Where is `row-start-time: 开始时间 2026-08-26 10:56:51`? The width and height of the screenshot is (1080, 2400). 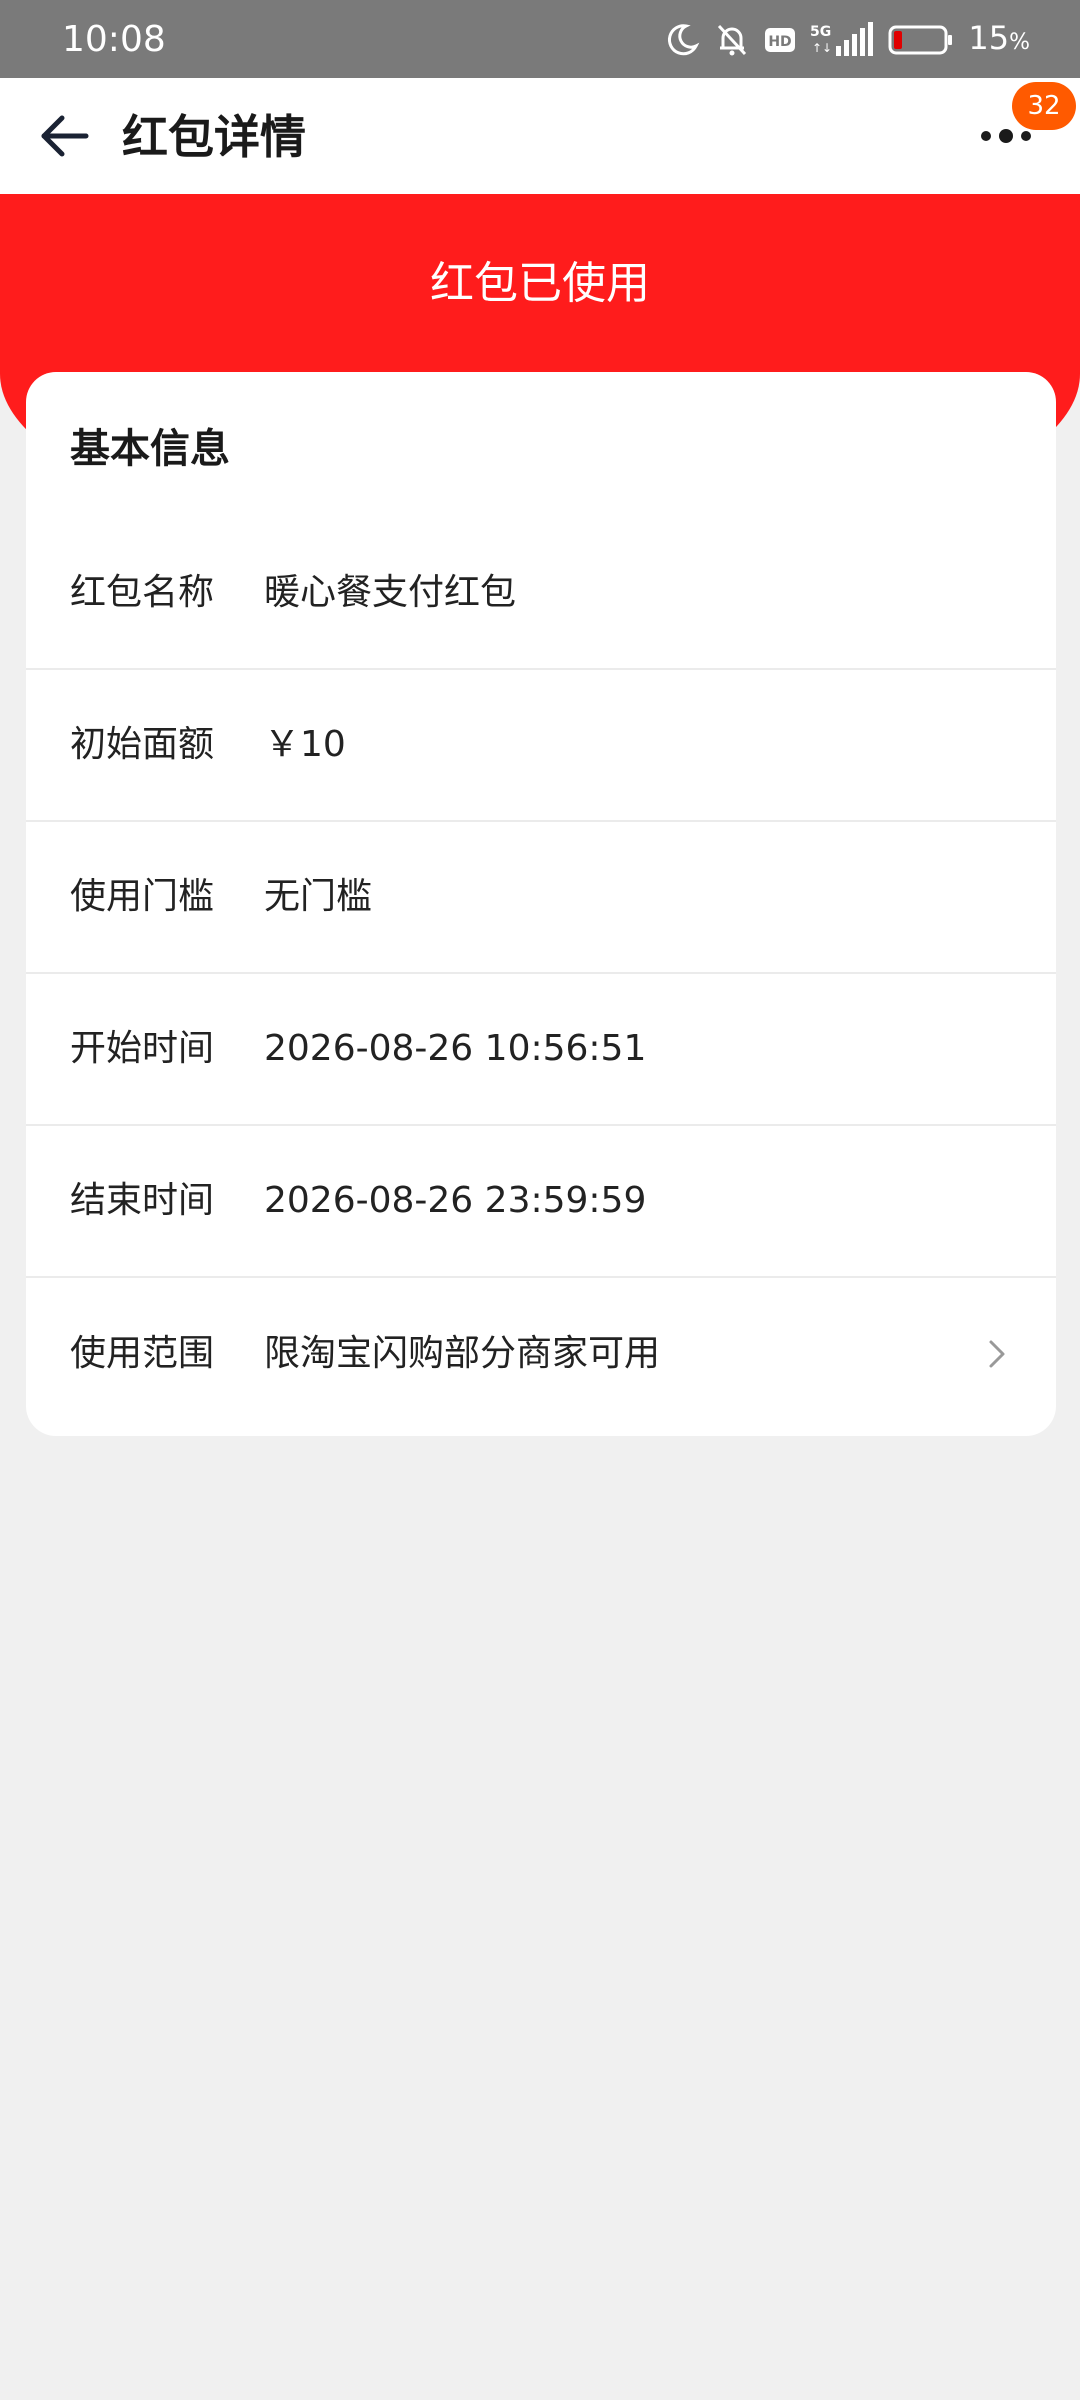 row-start-time: 开始时间 2026-08-26 10:56:51 is located at coordinates (541, 1050).